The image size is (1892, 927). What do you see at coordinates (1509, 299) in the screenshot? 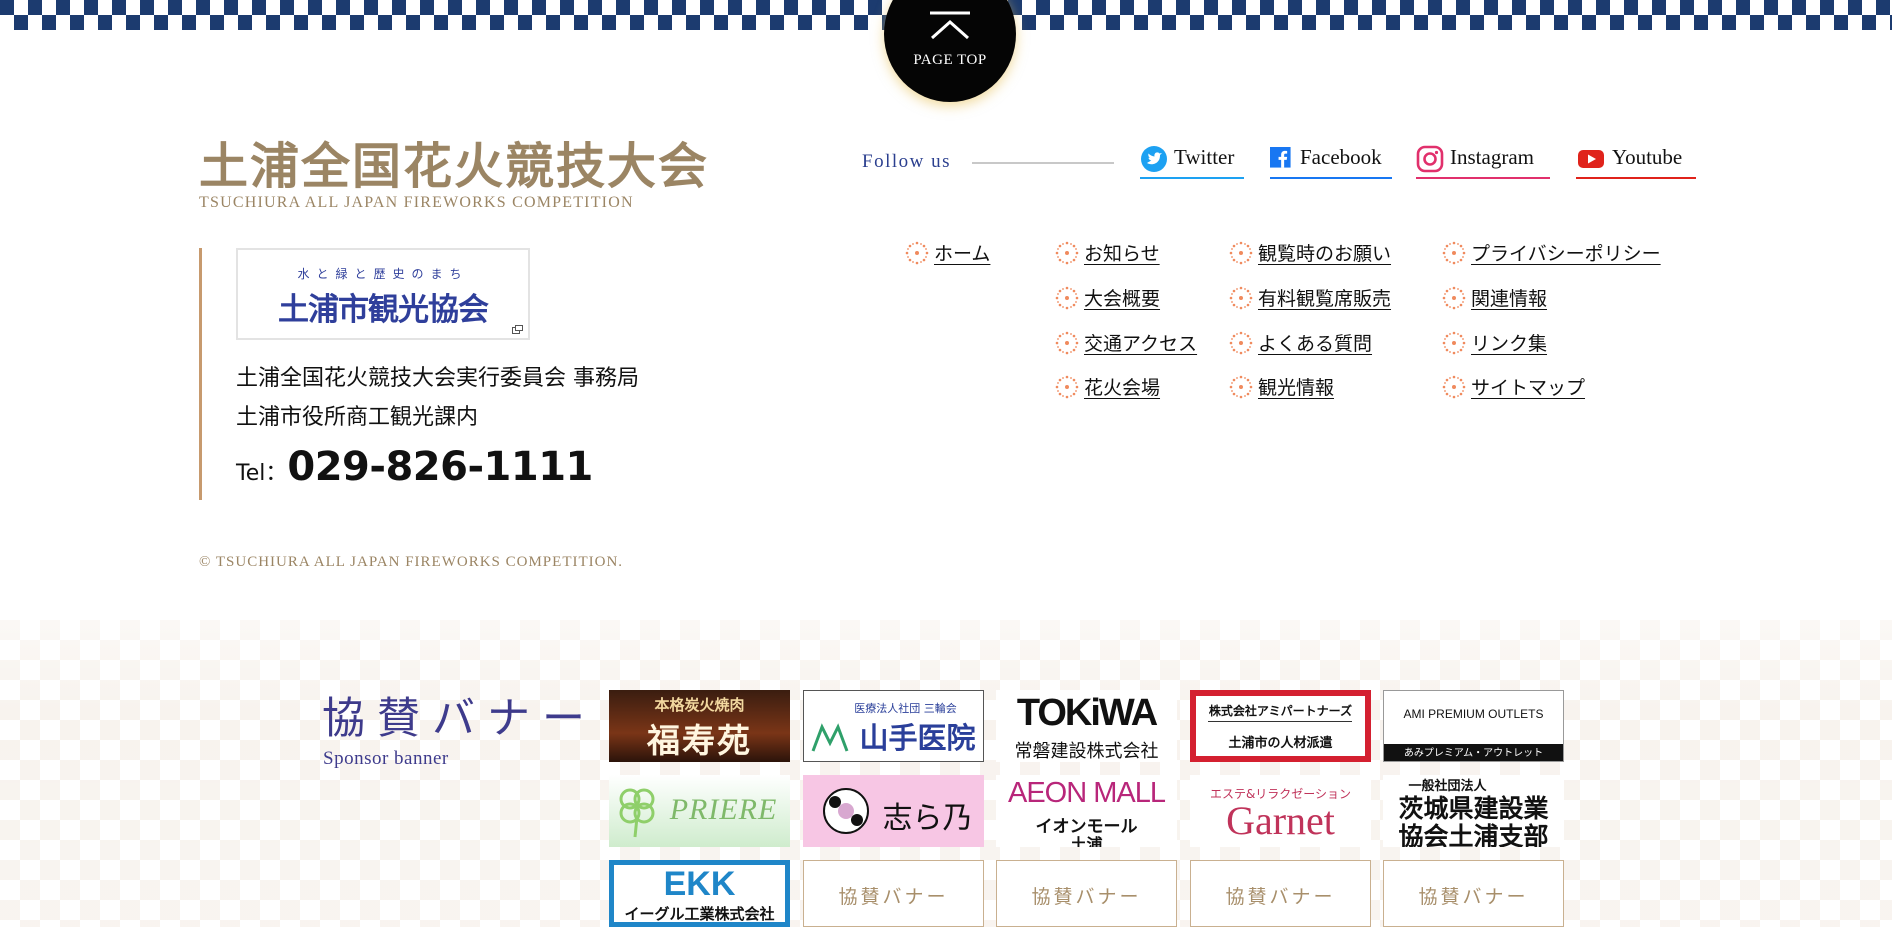
I see `nav-link-label: 関連情報` at bounding box center [1509, 299].